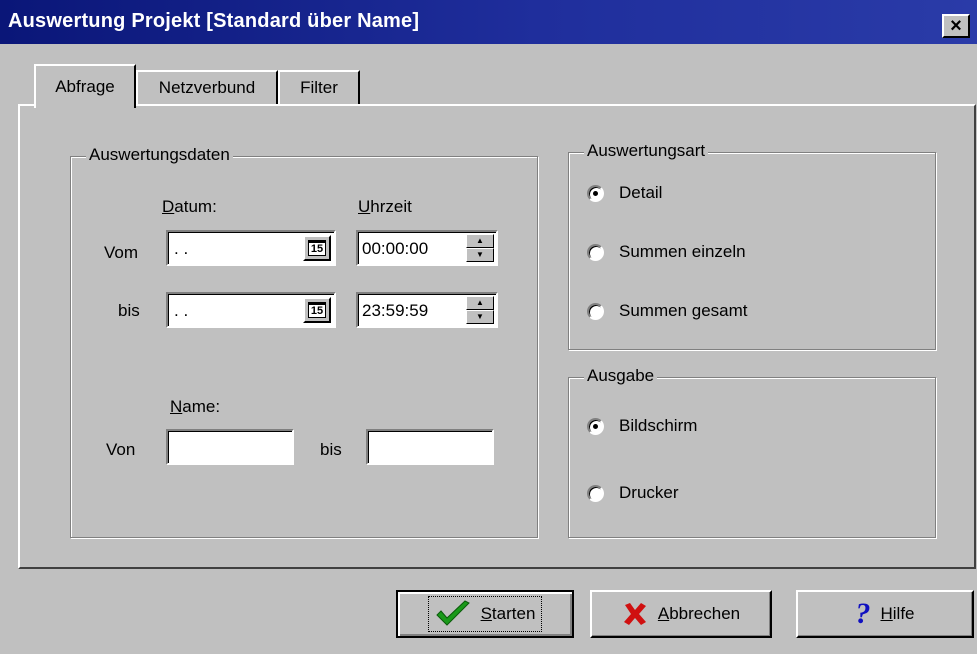  Describe the element at coordinates (683, 311) in the screenshot. I see `radio-summen-gesamt-label: Summen gesamt` at that location.